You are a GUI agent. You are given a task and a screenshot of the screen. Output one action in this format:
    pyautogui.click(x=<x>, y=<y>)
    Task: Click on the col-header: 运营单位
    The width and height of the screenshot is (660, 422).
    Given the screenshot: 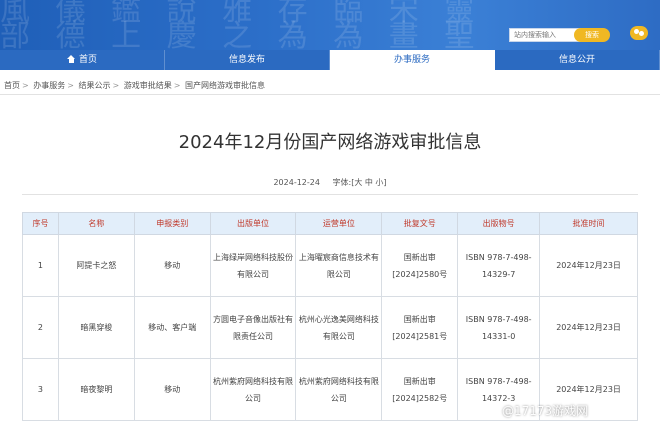 What is the action you would take?
    pyautogui.click(x=339, y=223)
    